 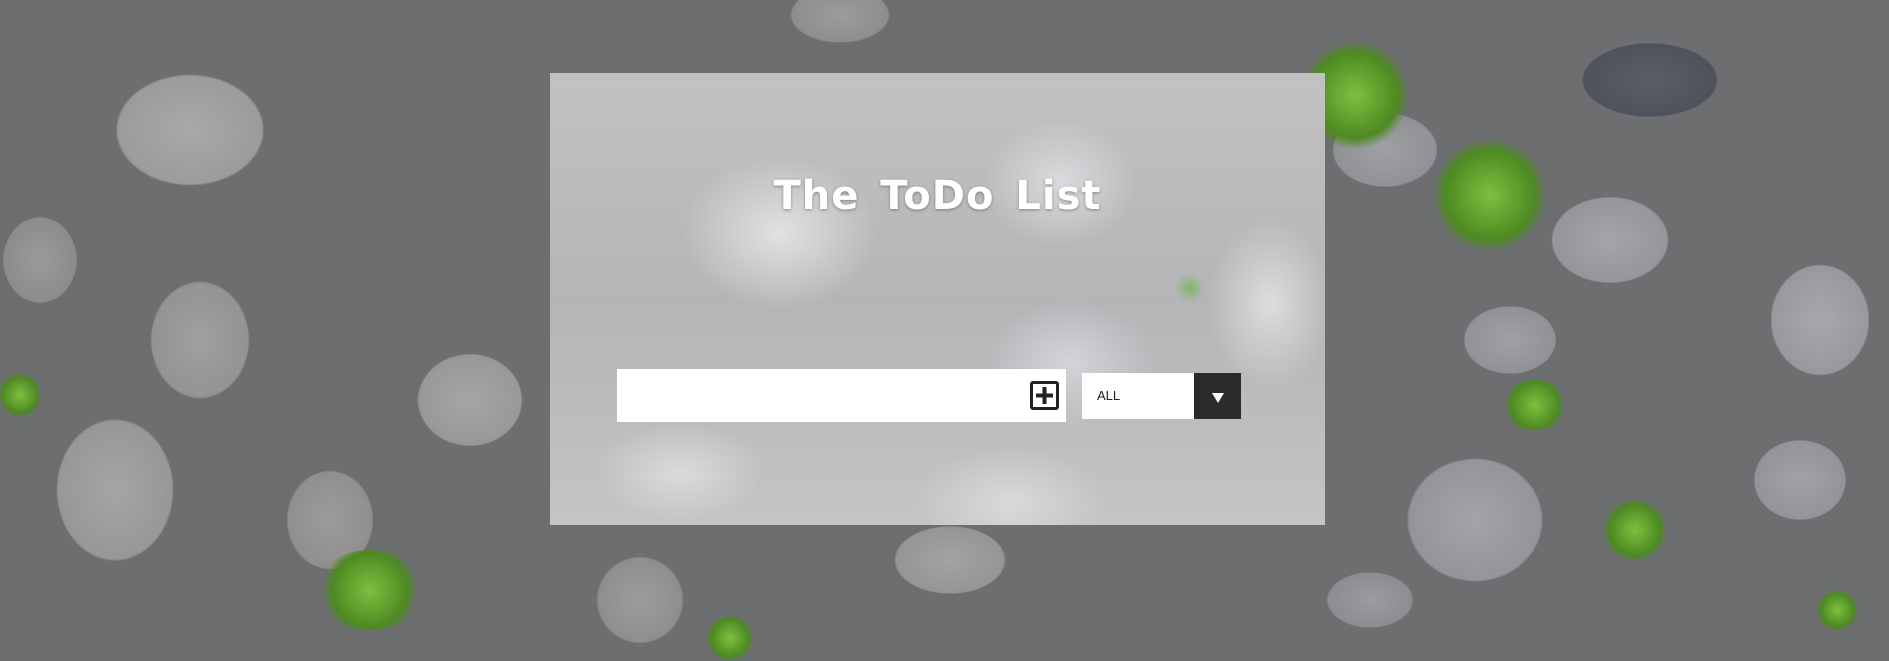 I want to click on new-todo-input, so click(x=812, y=395).